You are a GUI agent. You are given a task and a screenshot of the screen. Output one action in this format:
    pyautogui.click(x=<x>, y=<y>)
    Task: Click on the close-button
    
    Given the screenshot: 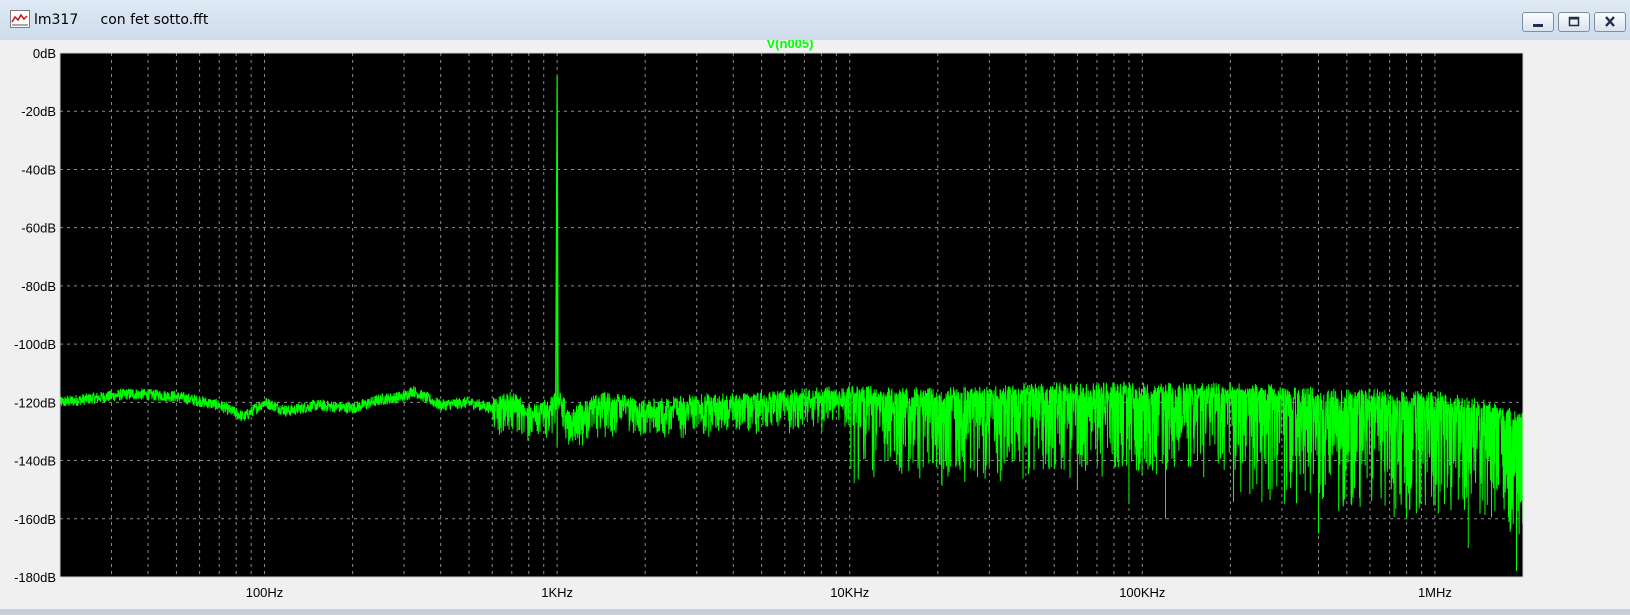 What is the action you would take?
    pyautogui.click(x=1610, y=22)
    